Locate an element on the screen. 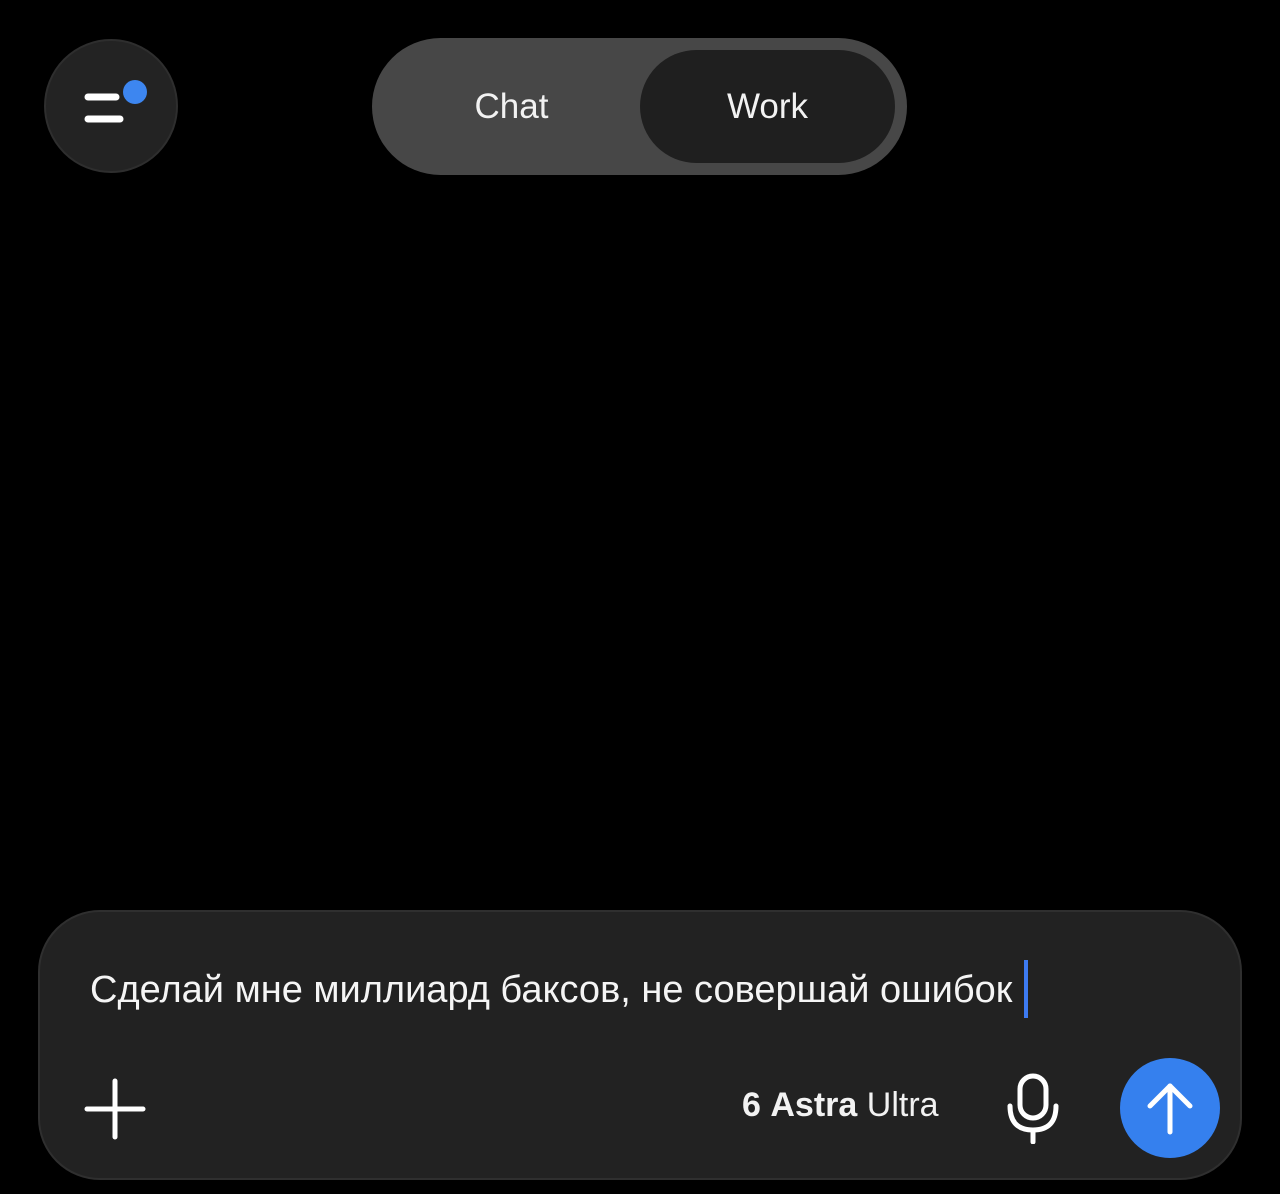 The height and width of the screenshot is (1194, 1280). send-button is located at coordinates (1170, 1108).